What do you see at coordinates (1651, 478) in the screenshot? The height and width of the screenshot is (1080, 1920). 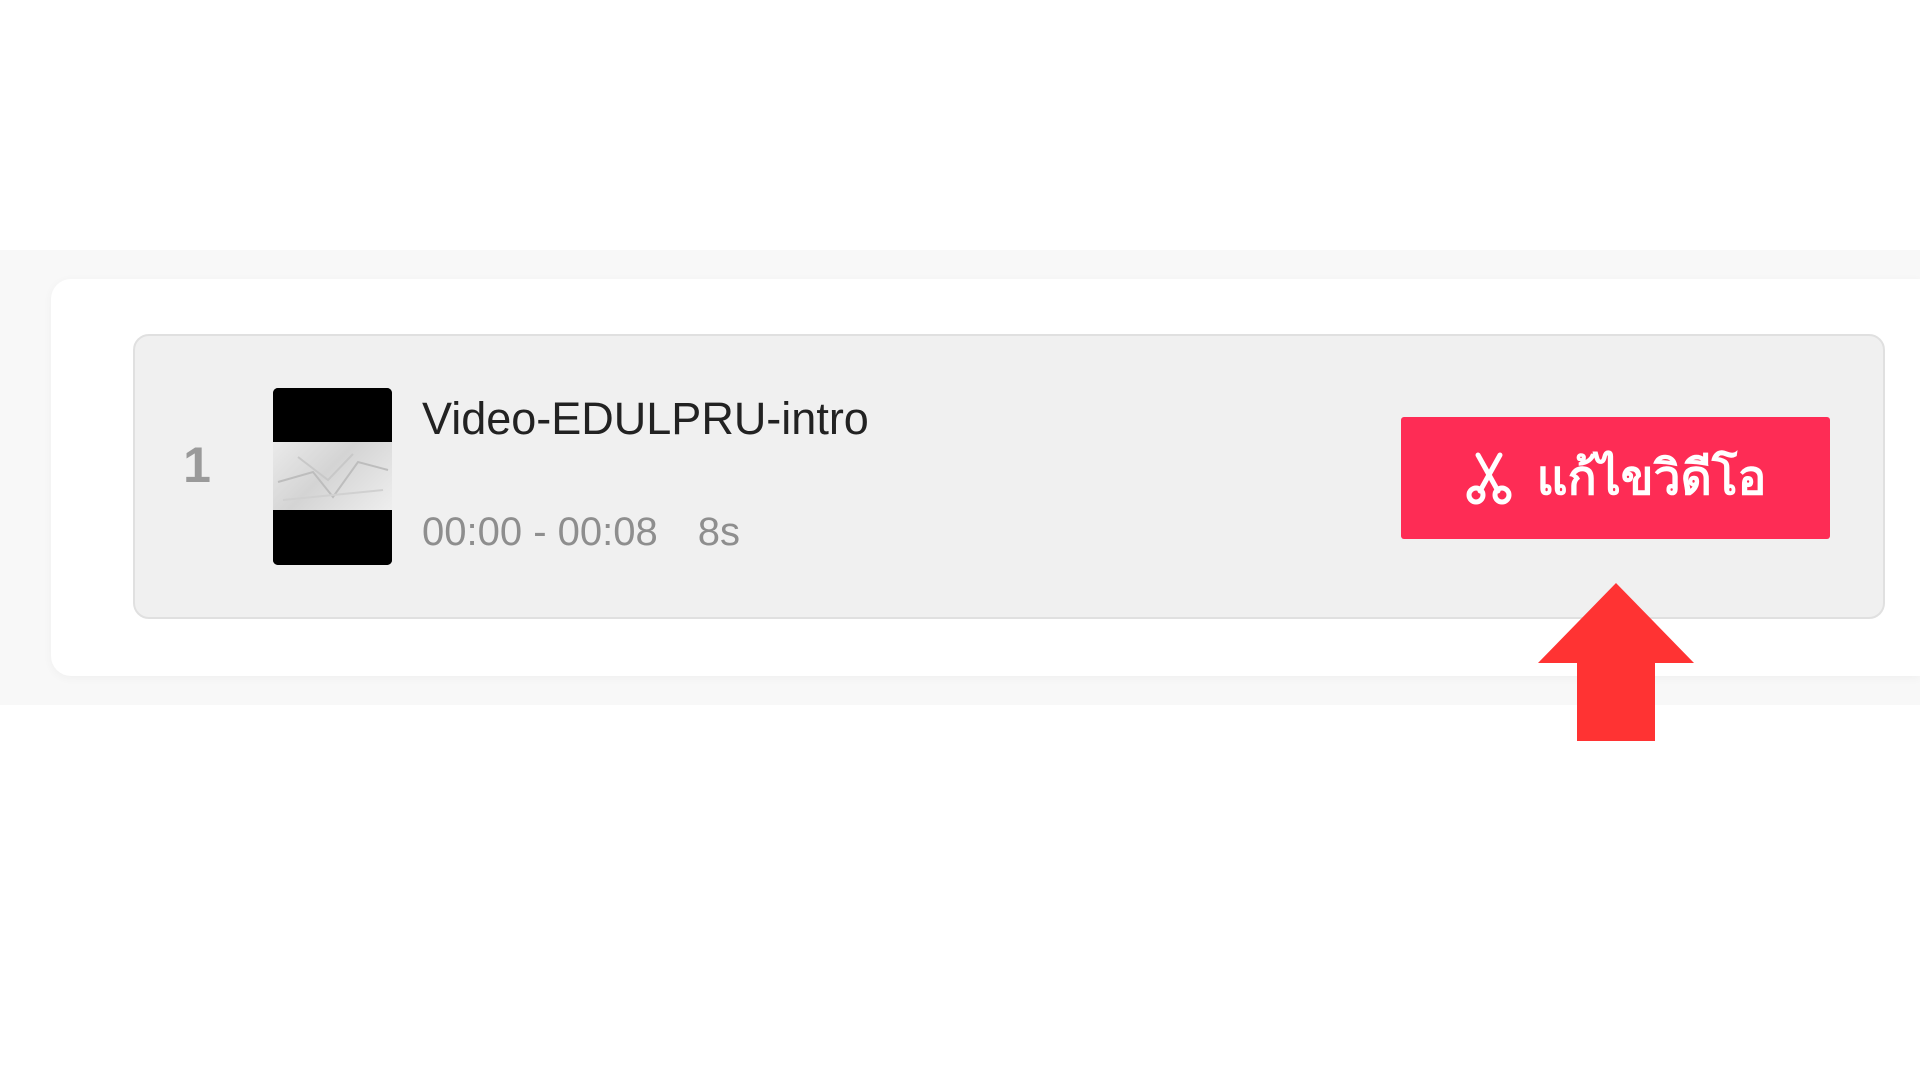 I see `edit-video-label: แก้ไขวิดีโอ` at bounding box center [1651, 478].